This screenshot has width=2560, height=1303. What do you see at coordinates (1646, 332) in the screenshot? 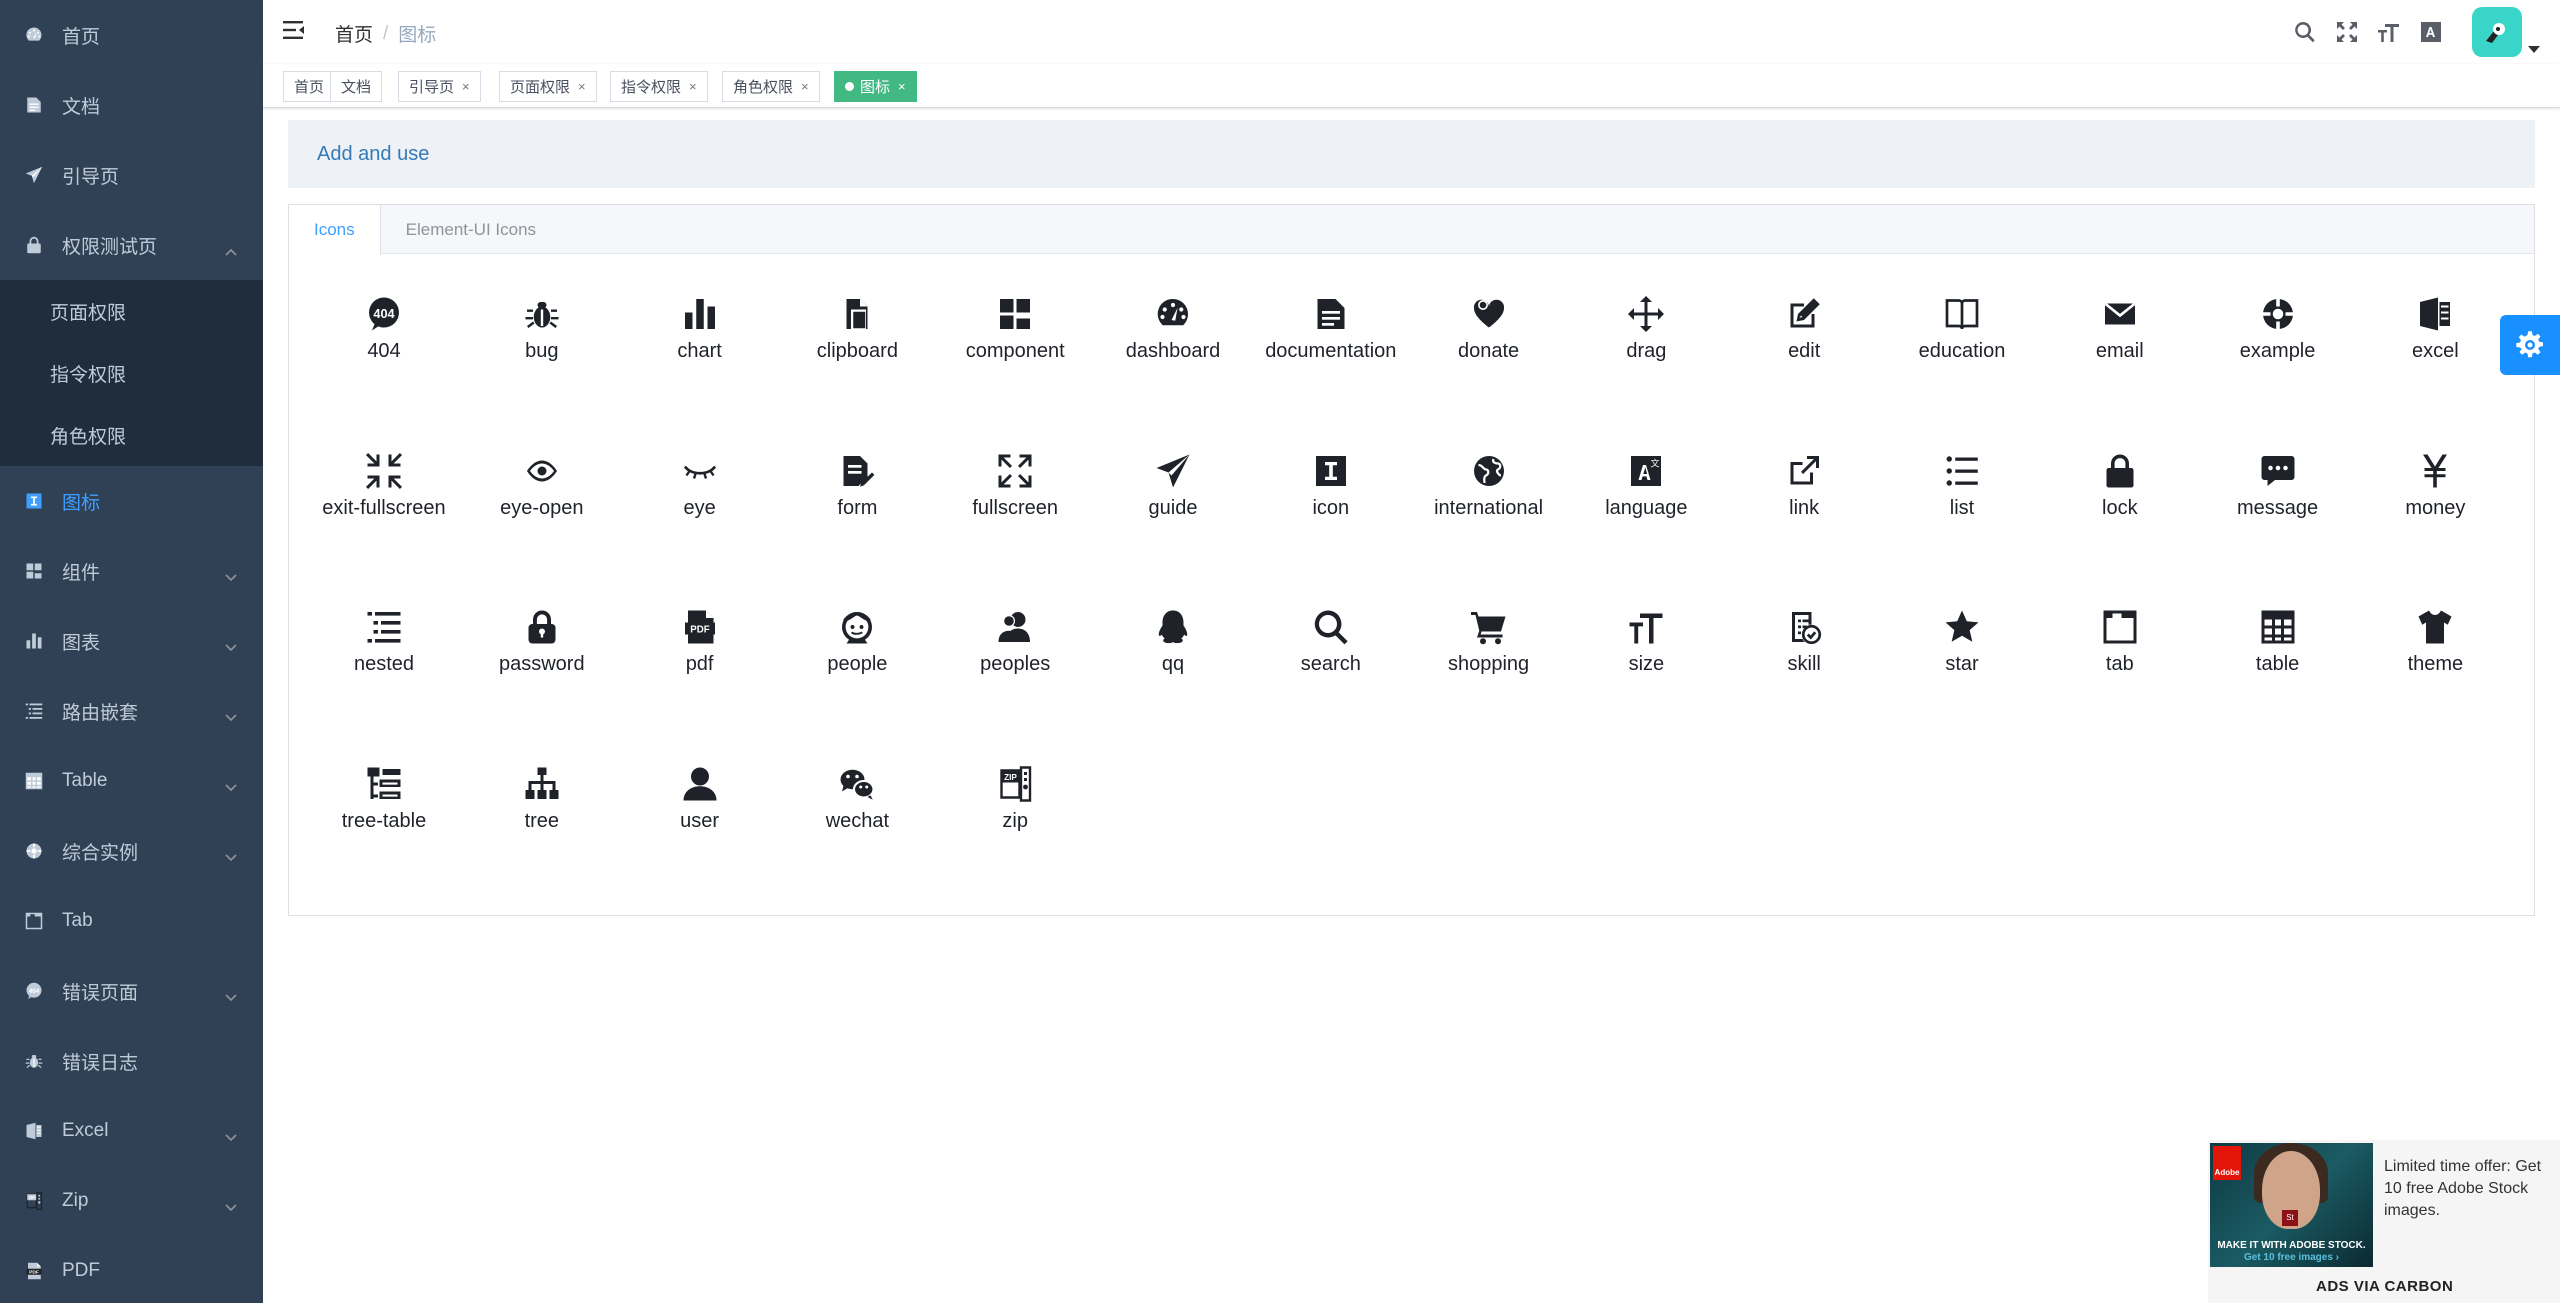
I see `icon-item: drag` at bounding box center [1646, 332].